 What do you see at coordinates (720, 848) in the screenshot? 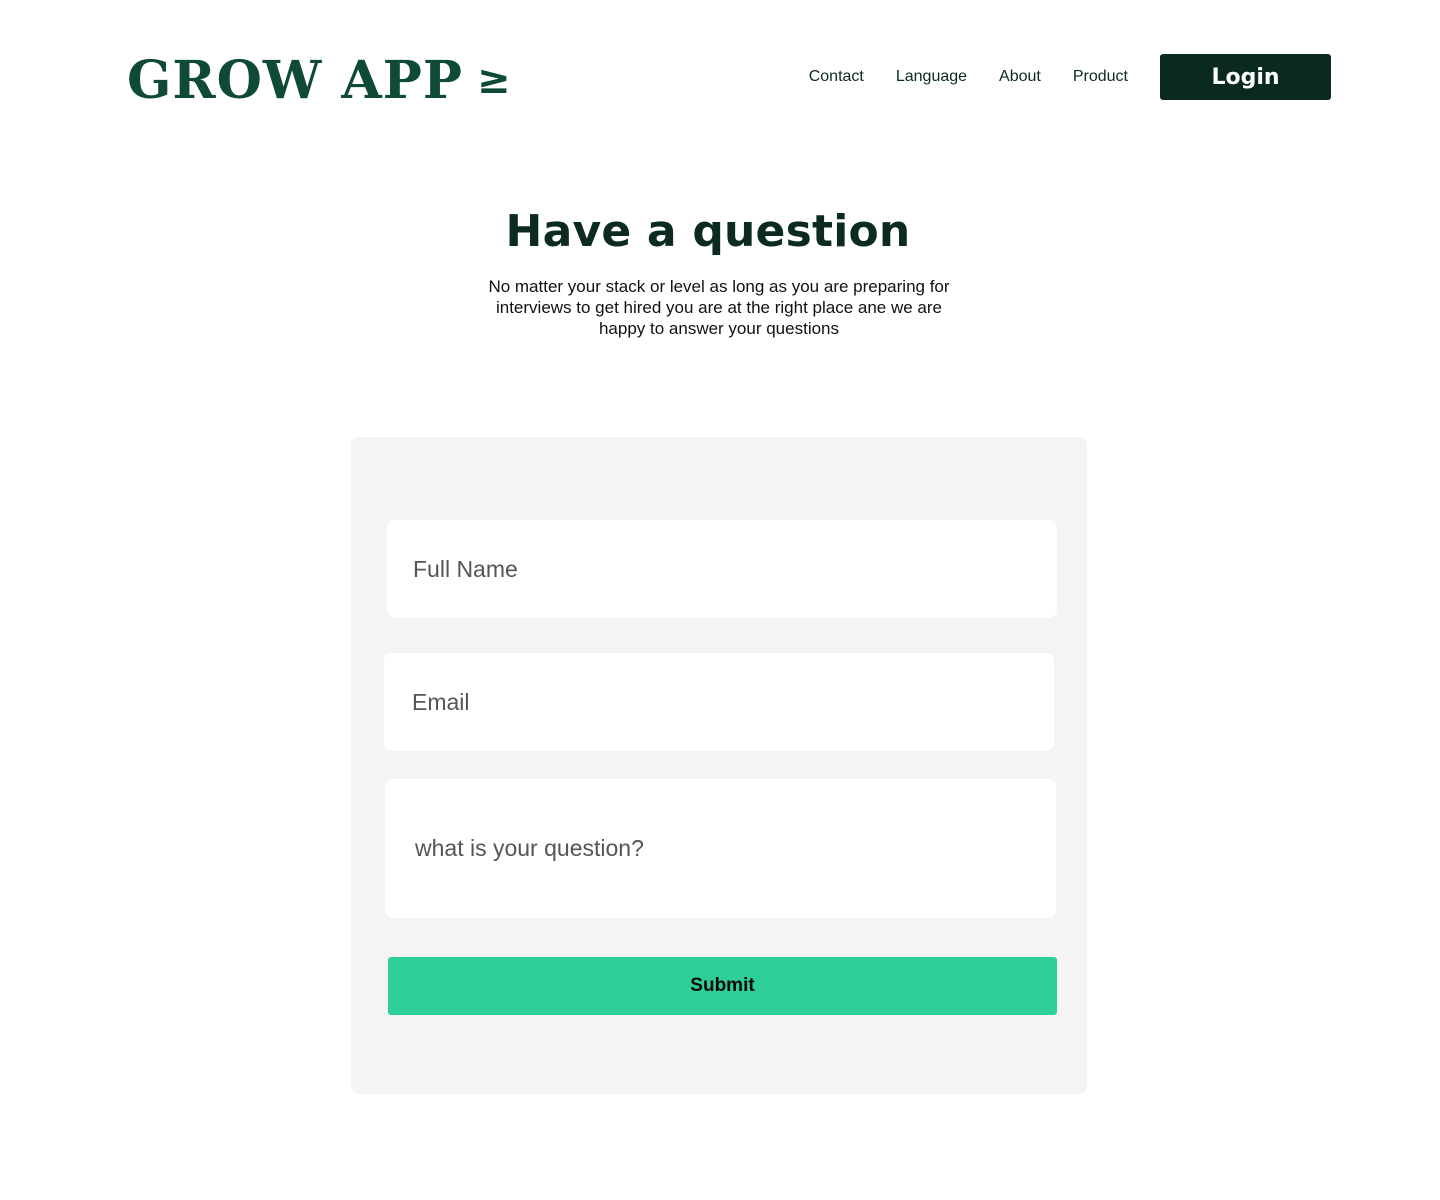
I see `question-field: what is your question?` at bounding box center [720, 848].